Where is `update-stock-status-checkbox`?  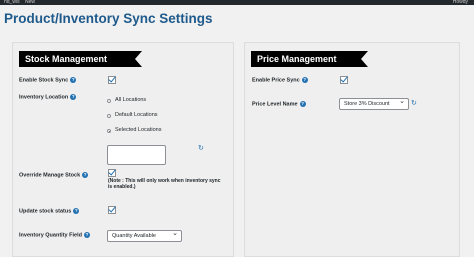 update-stock-status-checkbox is located at coordinates (112, 210).